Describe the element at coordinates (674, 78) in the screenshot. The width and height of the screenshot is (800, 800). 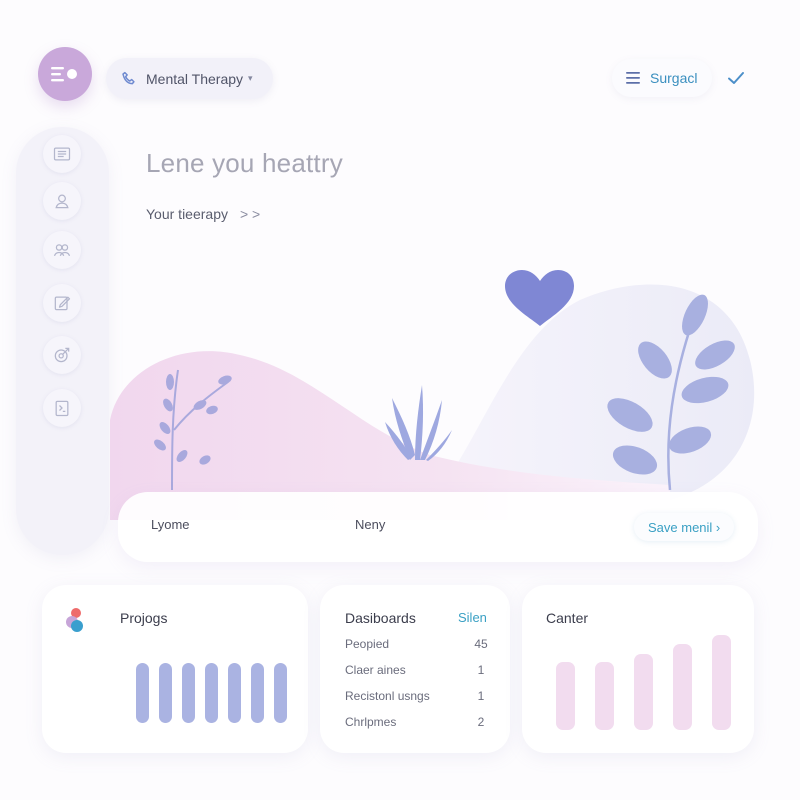
I see `right-action-label: Surgacl` at that location.